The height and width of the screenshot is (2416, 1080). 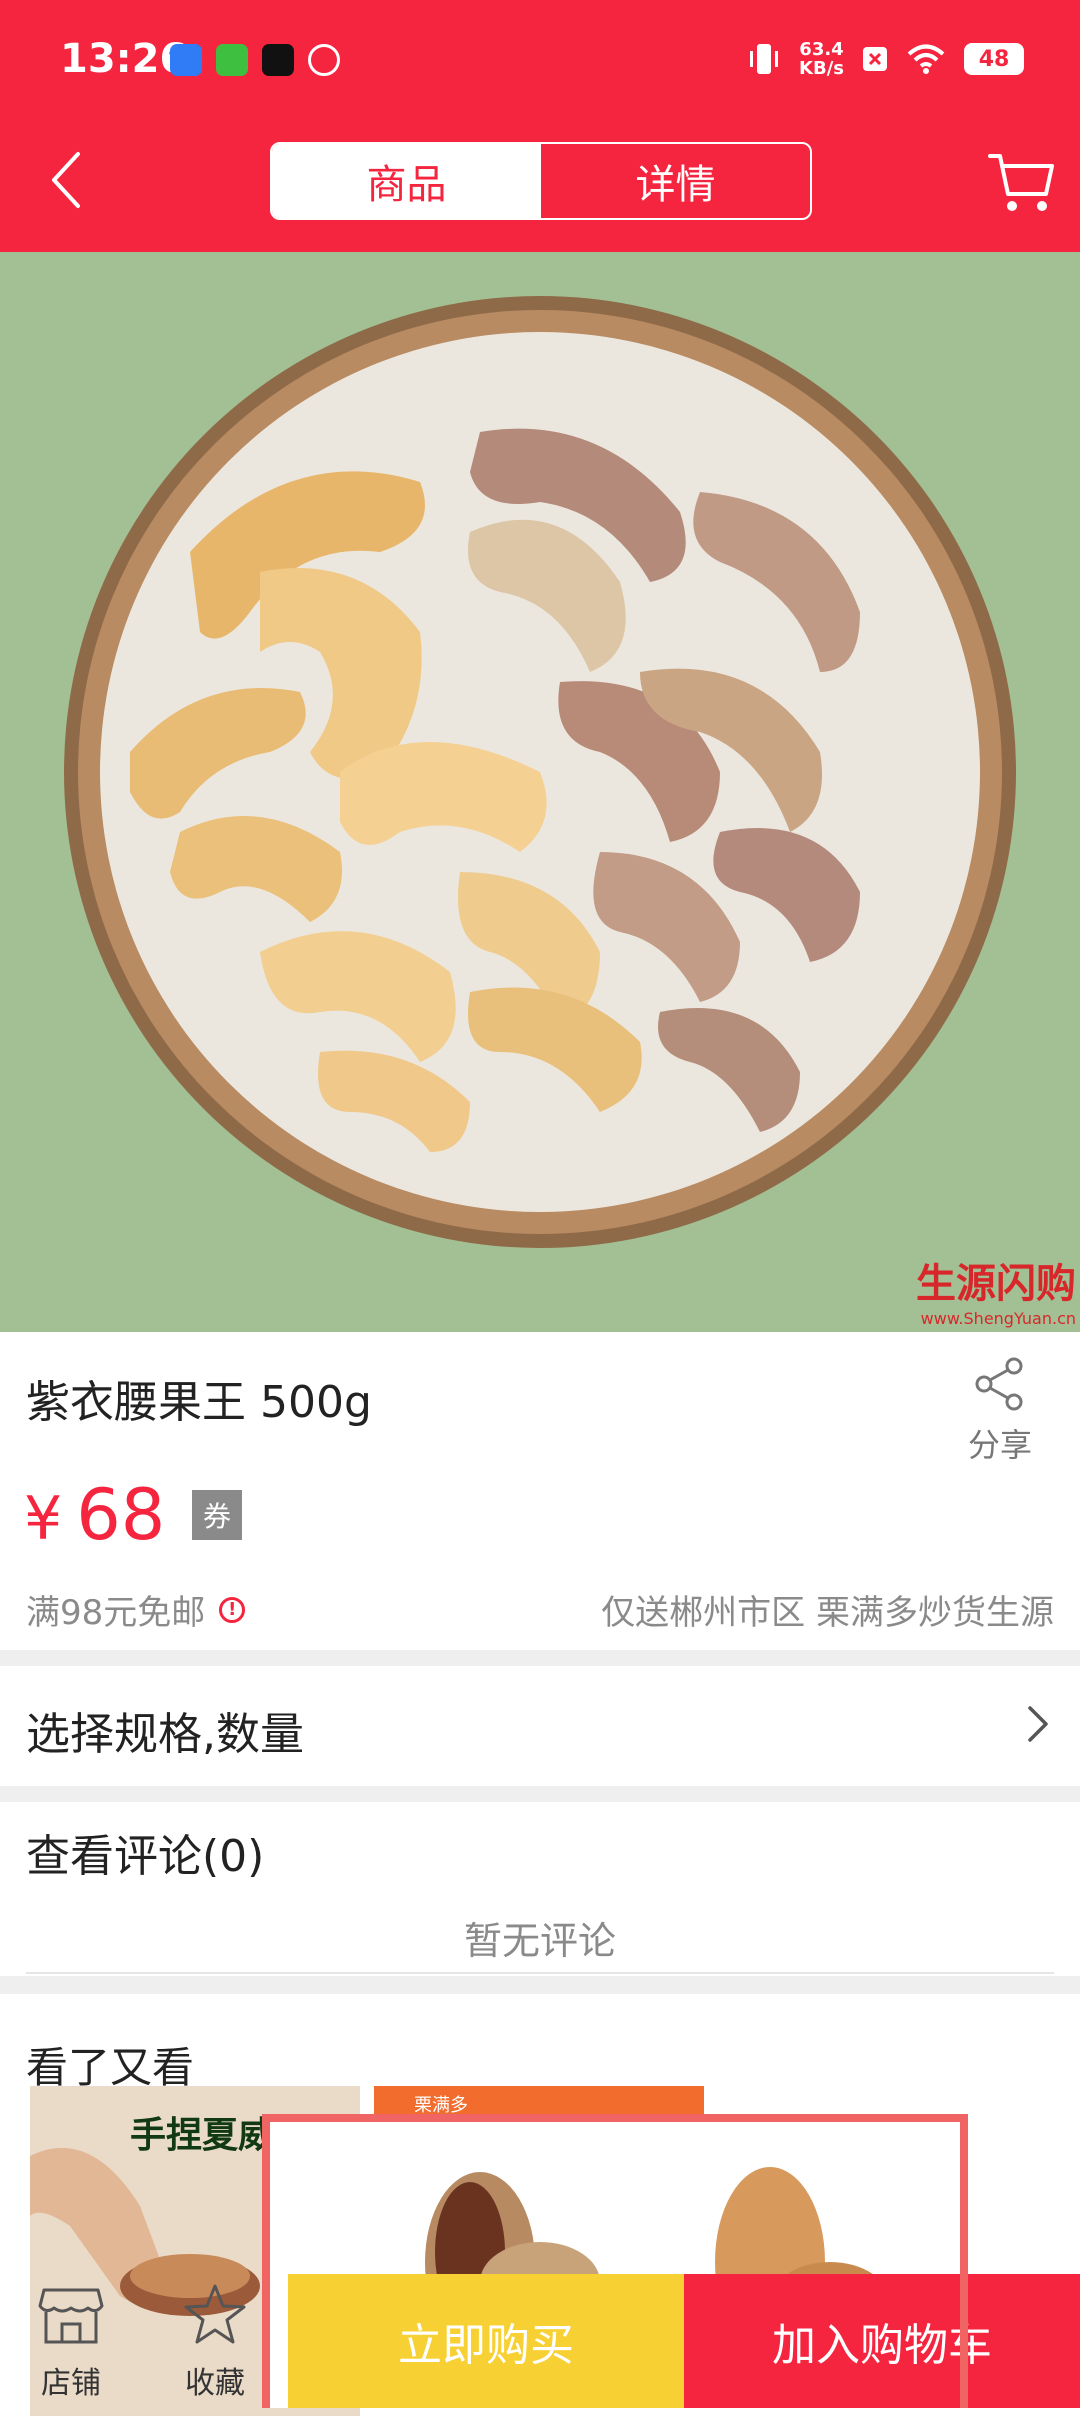 What do you see at coordinates (1038, 1724) in the screenshot?
I see `chevron-right-icon` at bounding box center [1038, 1724].